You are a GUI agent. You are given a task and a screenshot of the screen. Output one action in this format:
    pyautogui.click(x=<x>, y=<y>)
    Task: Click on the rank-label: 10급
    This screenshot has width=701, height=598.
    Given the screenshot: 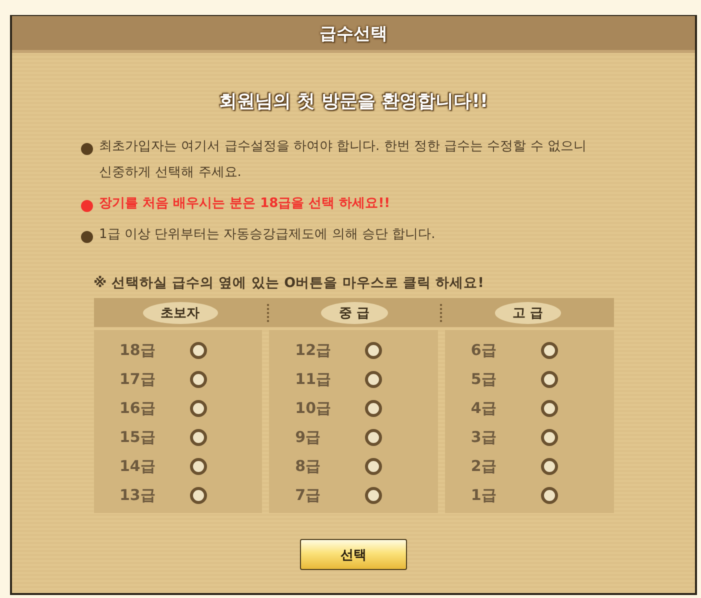 What is the action you would take?
    pyautogui.click(x=313, y=408)
    